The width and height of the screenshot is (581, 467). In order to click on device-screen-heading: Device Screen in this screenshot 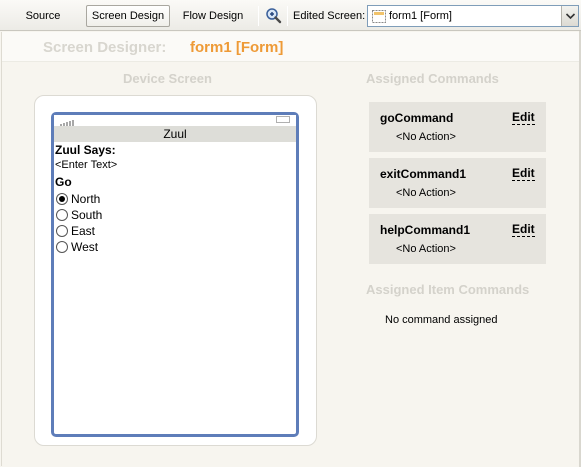, I will do `click(167, 78)`.